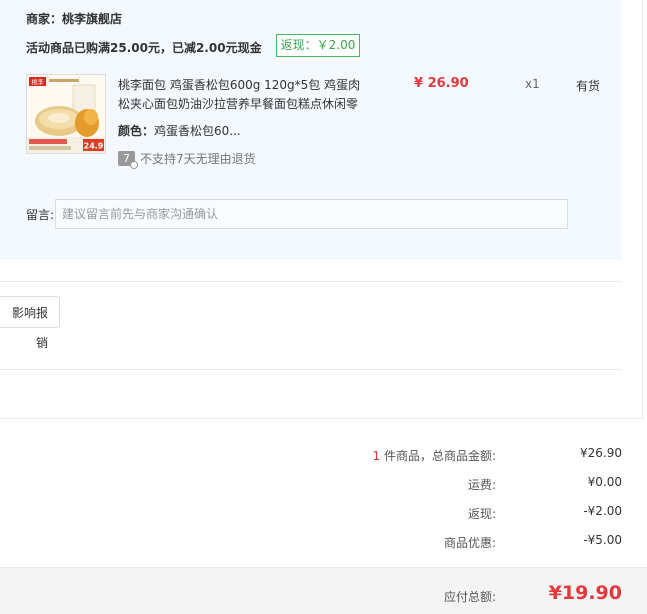  I want to click on product-thumbnail: 桃李 24.9, so click(66, 114).